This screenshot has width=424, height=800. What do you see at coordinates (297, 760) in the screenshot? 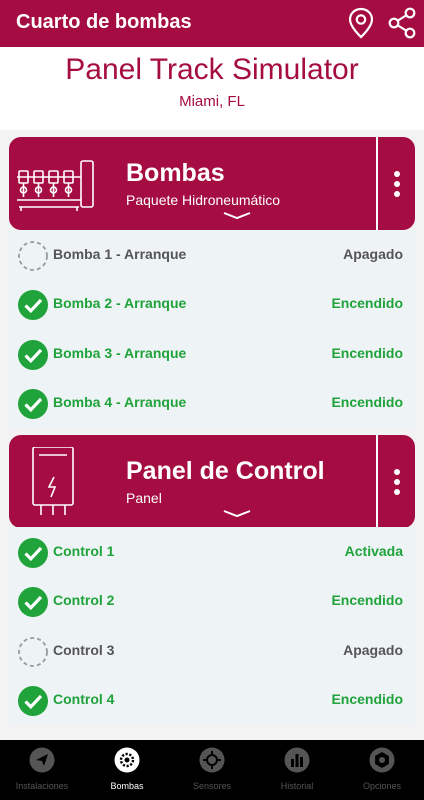
I see `bar-chart-icon` at bounding box center [297, 760].